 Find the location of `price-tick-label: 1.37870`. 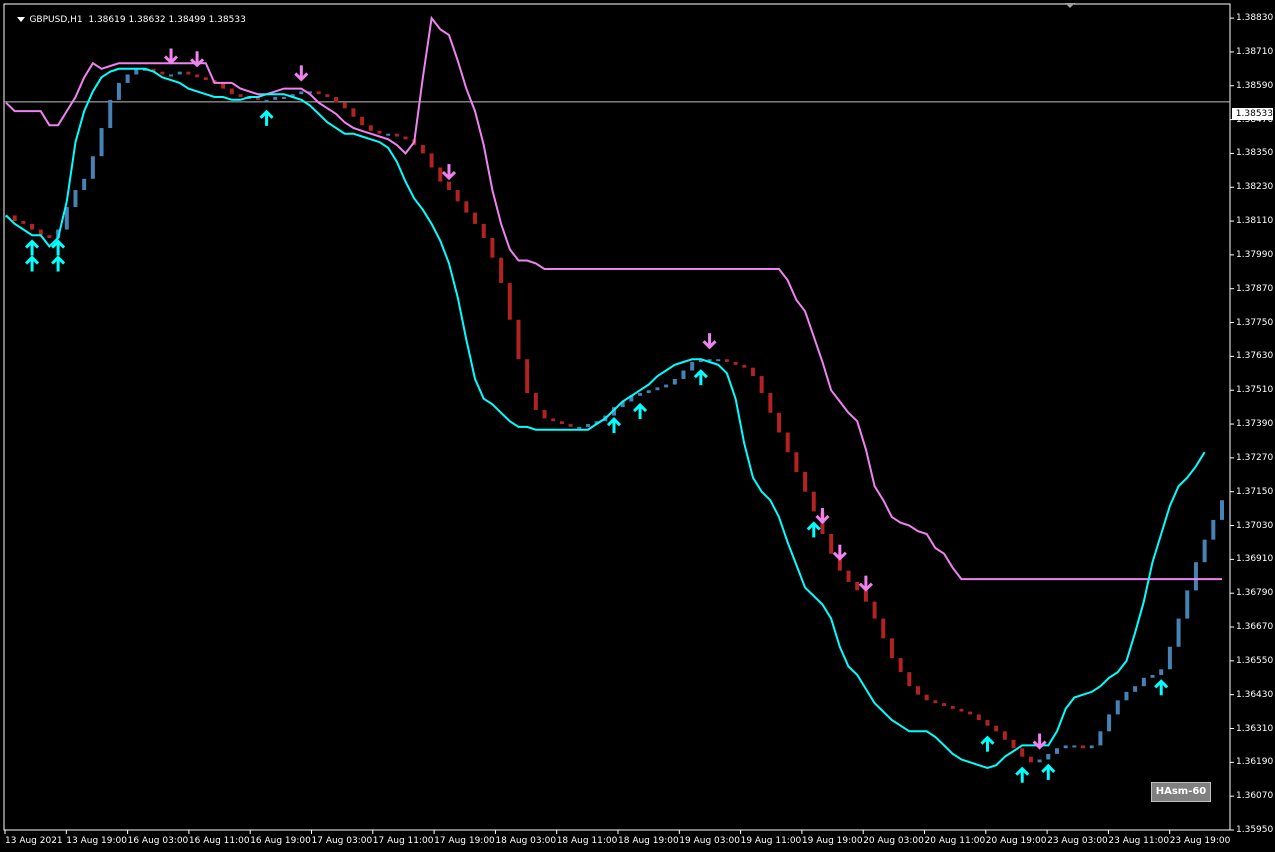

price-tick-label: 1.37870 is located at coordinates (1255, 288).